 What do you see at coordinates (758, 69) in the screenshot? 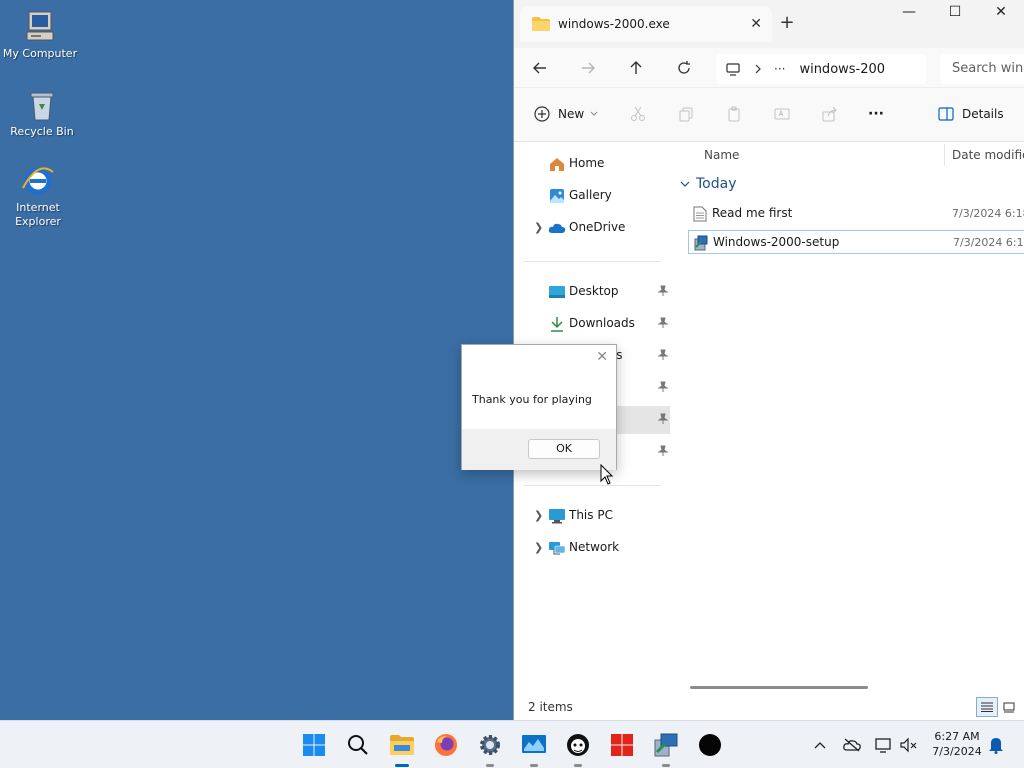
I see `chevron-right-icon` at bounding box center [758, 69].